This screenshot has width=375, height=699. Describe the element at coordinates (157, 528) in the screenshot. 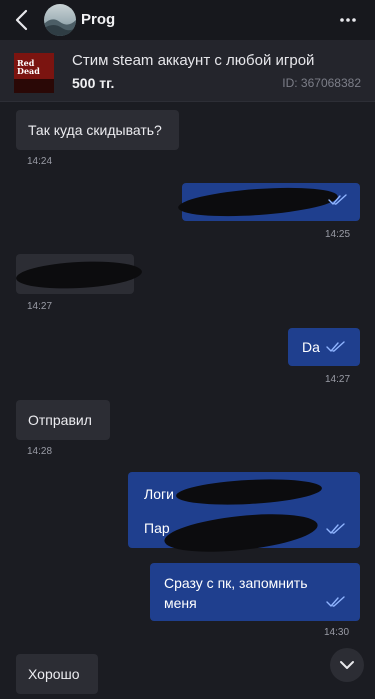

I see `message-line-password: Пар` at that location.